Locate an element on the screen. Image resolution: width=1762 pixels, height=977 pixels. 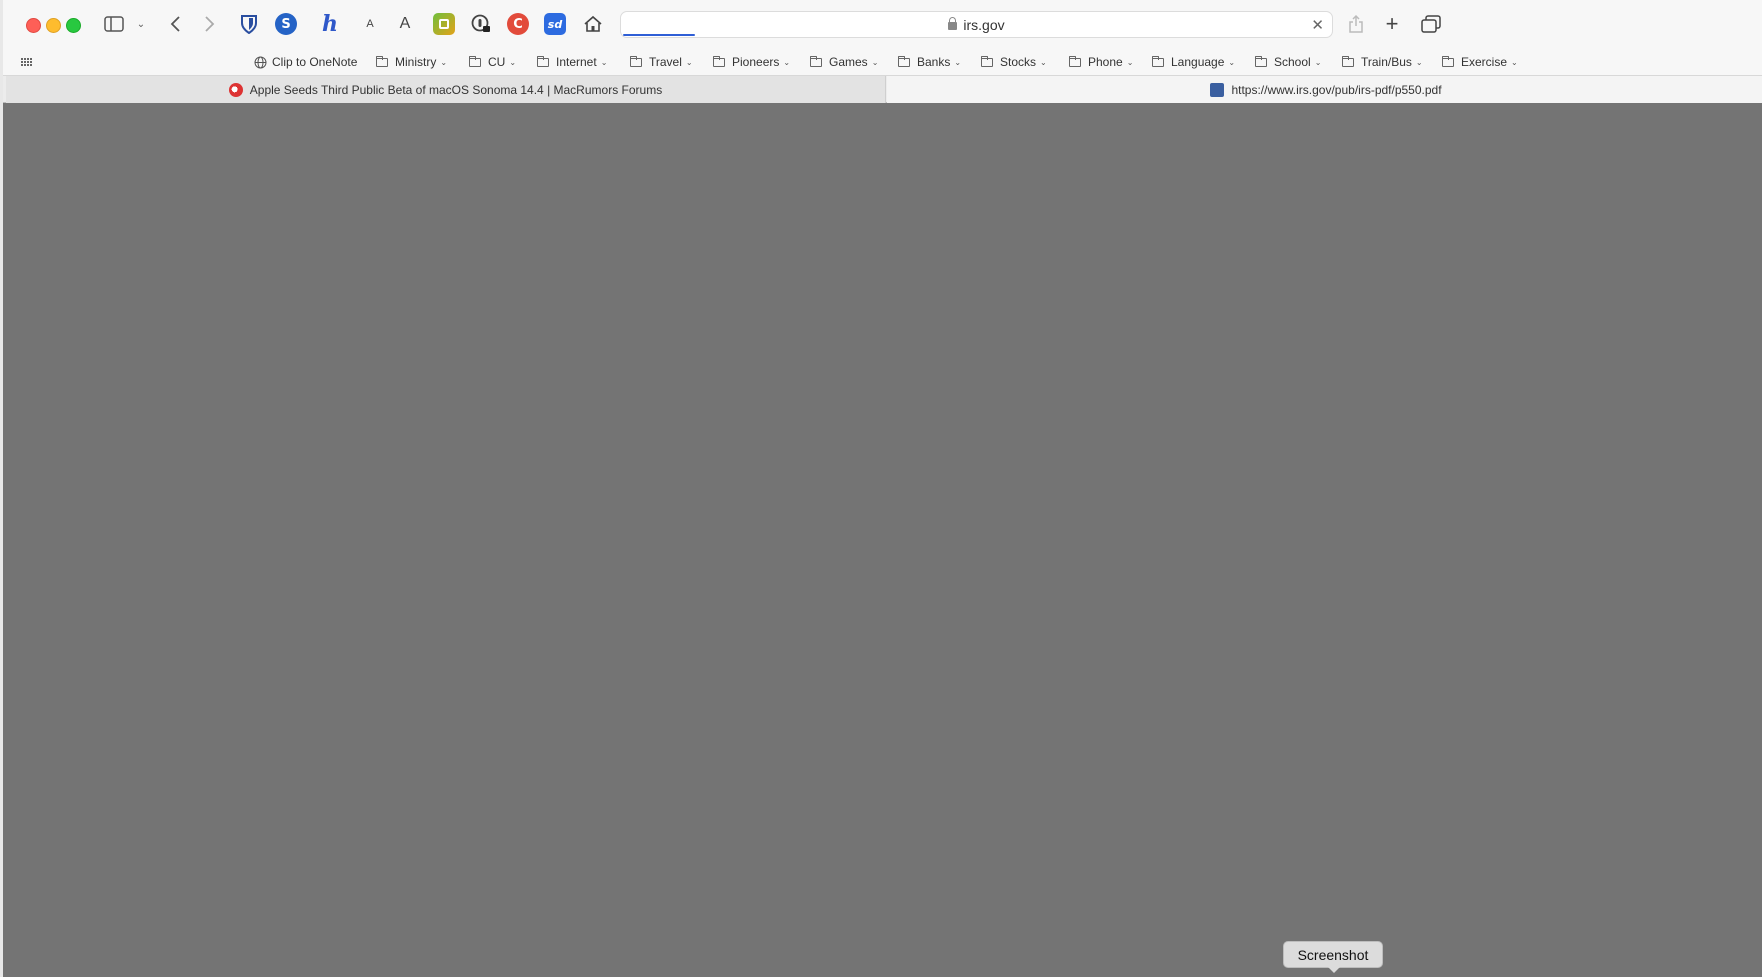
share-icon is located at coordinates (1356, 23).